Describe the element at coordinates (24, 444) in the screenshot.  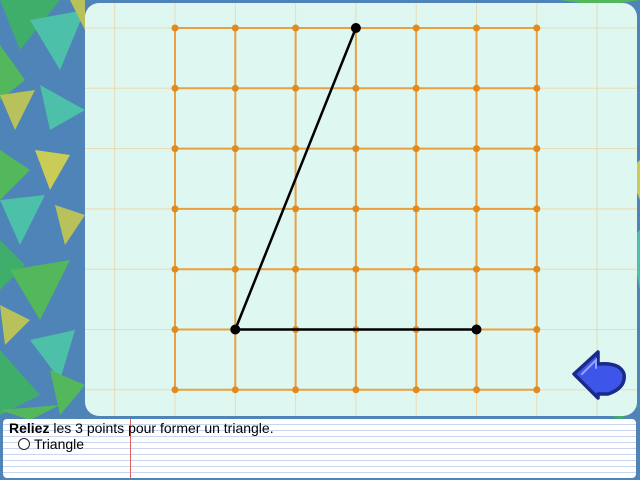
I see `radio-button` at that location.